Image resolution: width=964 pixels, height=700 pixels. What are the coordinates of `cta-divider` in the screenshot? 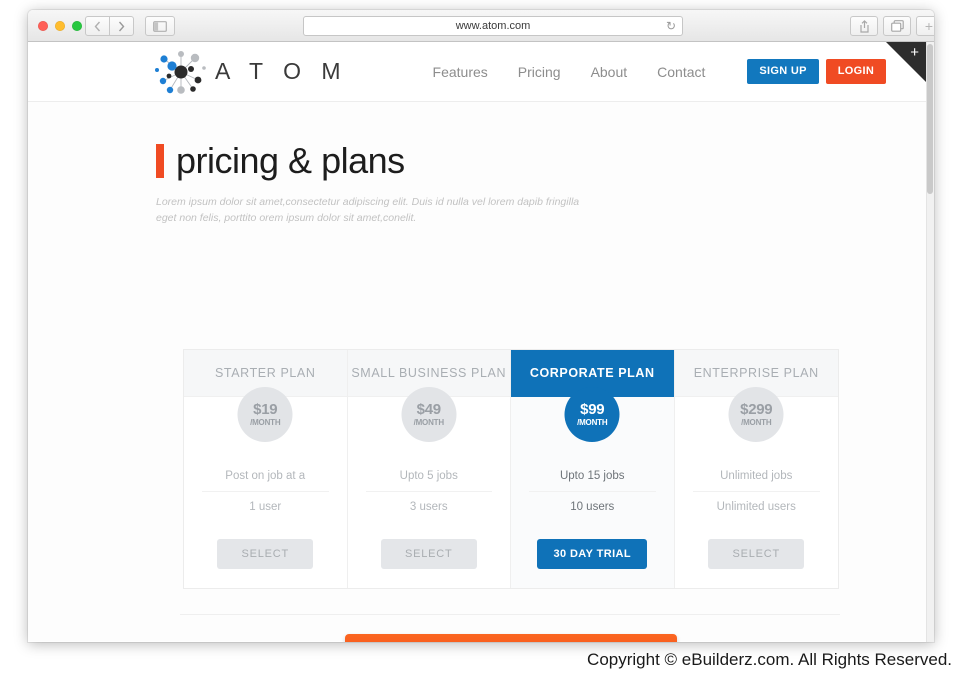 It's located at (510, 614).